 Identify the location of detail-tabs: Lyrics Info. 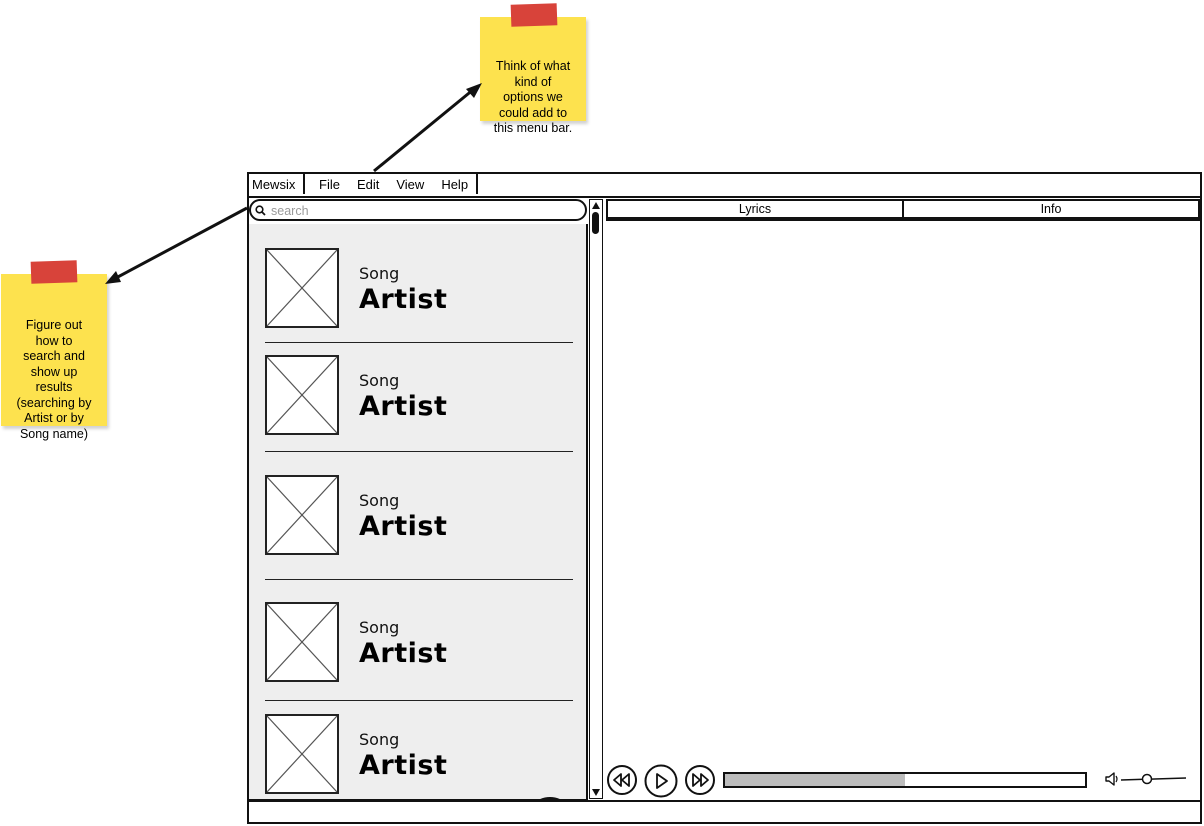
(903, 209).